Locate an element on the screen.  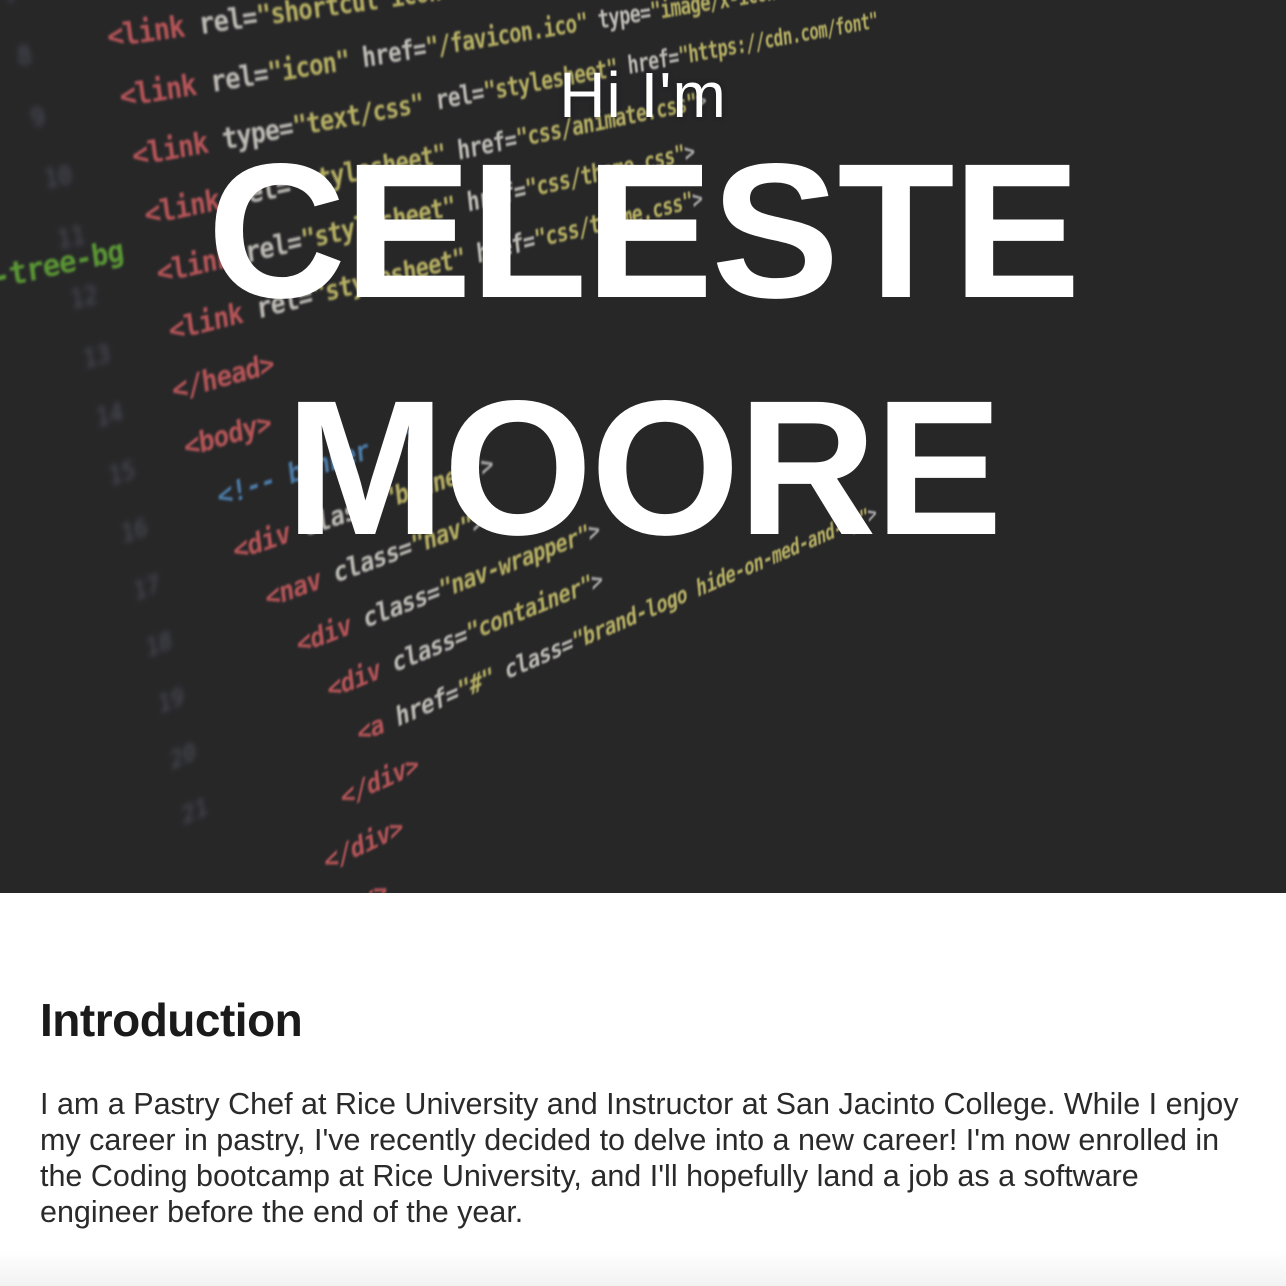
hero-greeting: Hi I'm is located at coordinates (643, 95).